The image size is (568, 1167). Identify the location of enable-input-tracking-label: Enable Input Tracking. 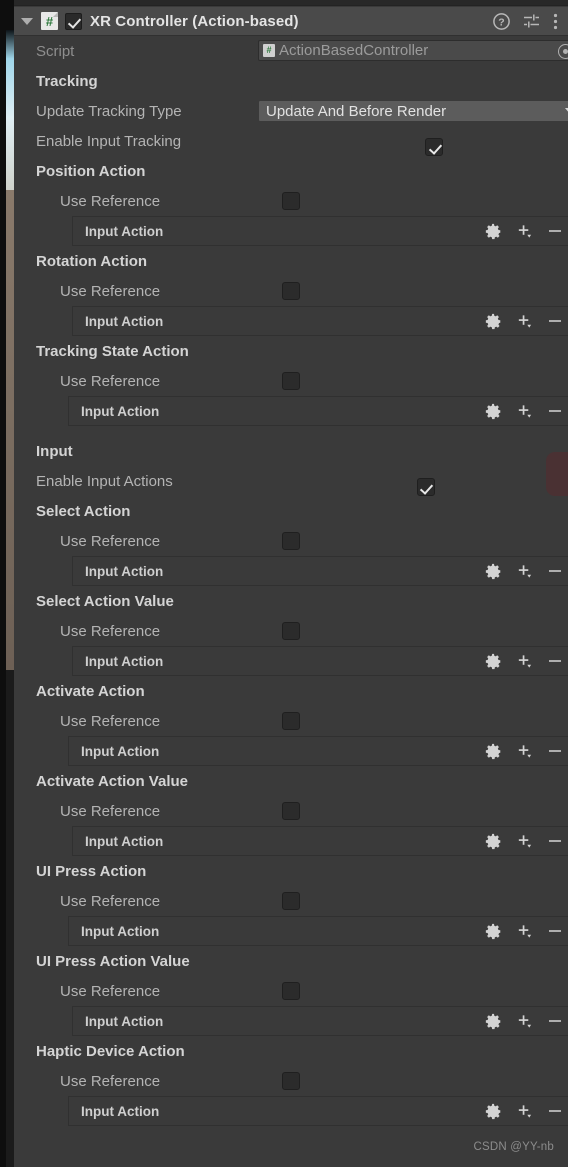
(109, 141).